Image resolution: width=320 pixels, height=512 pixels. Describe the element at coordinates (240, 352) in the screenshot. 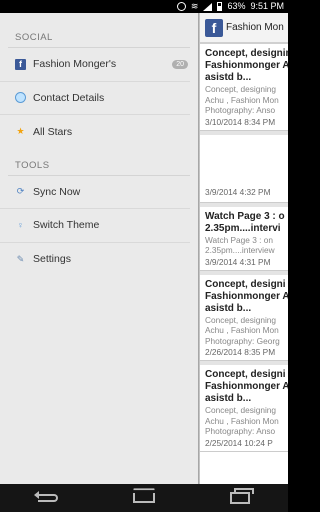

I see `feed-item-time: 2/26/2014 8:35 PM` at that location.